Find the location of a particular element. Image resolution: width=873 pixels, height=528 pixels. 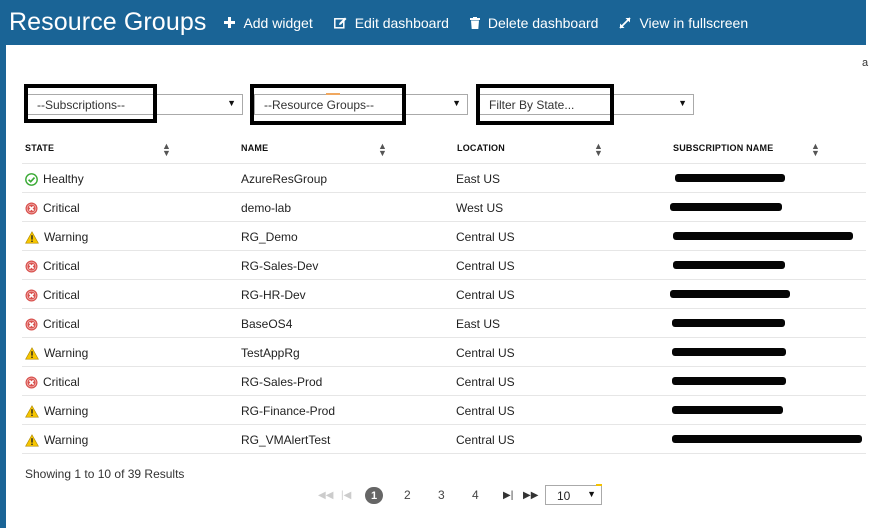

delete-dashboard-button: Delete dashboard is located at coordinates (533, 23).